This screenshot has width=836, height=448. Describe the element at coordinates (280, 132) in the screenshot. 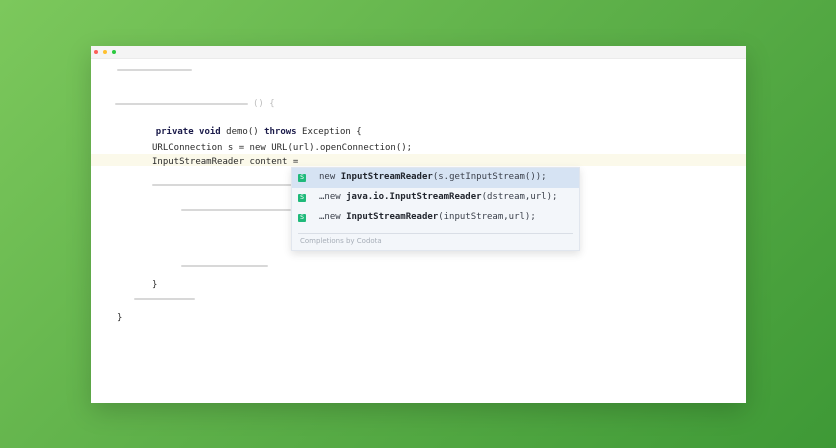

I see `keyword-throws: throws` at that location.